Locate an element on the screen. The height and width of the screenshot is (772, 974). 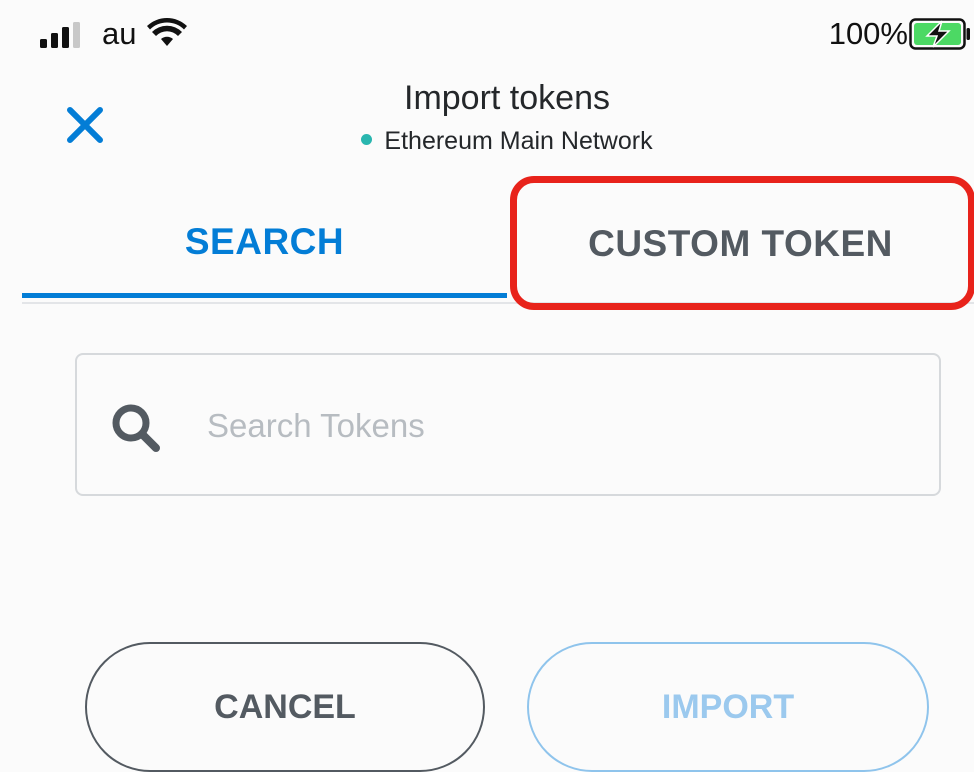
network-indicator: Ethereum Main Network is located at coordinates (487, 141).